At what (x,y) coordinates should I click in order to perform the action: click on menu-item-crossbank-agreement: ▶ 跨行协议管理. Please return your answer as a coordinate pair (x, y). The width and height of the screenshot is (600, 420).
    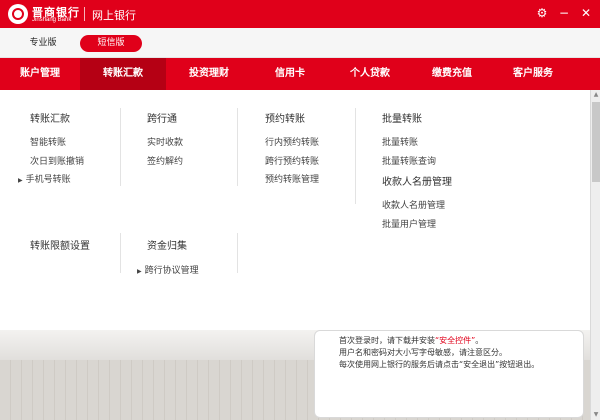
    Looking at the image, I should click on (168, 269).